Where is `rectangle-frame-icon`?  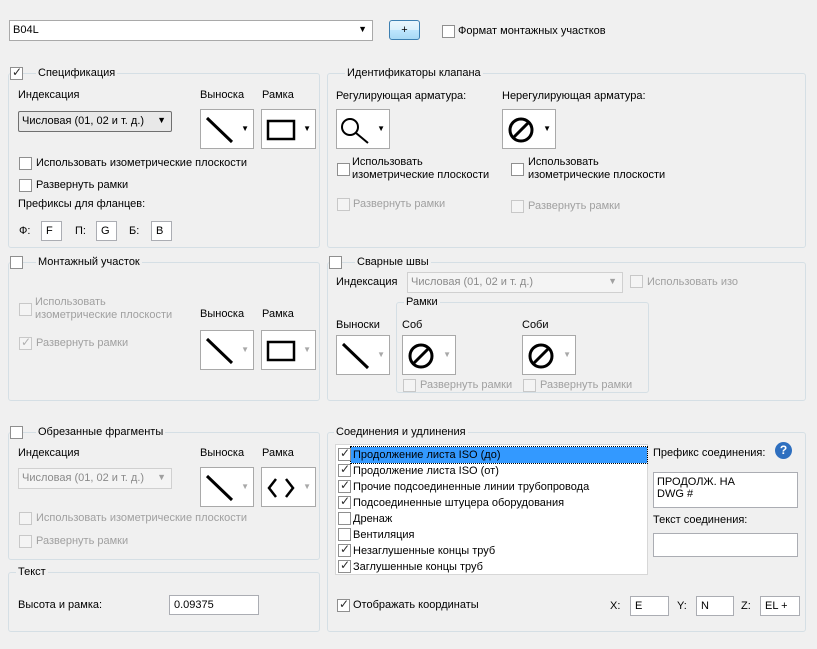 rectangle-frame-icon is located at coordinates (281, 130).